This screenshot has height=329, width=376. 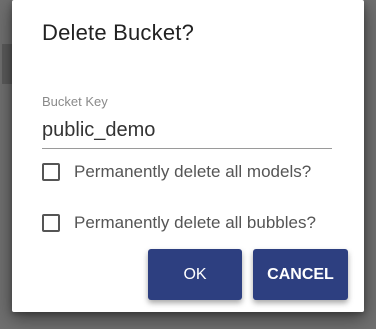 What do you see at coordinates (51, 223) in the screenshot?
I see `delete-bubbles-checkbox` at bounding box center [51, 223].